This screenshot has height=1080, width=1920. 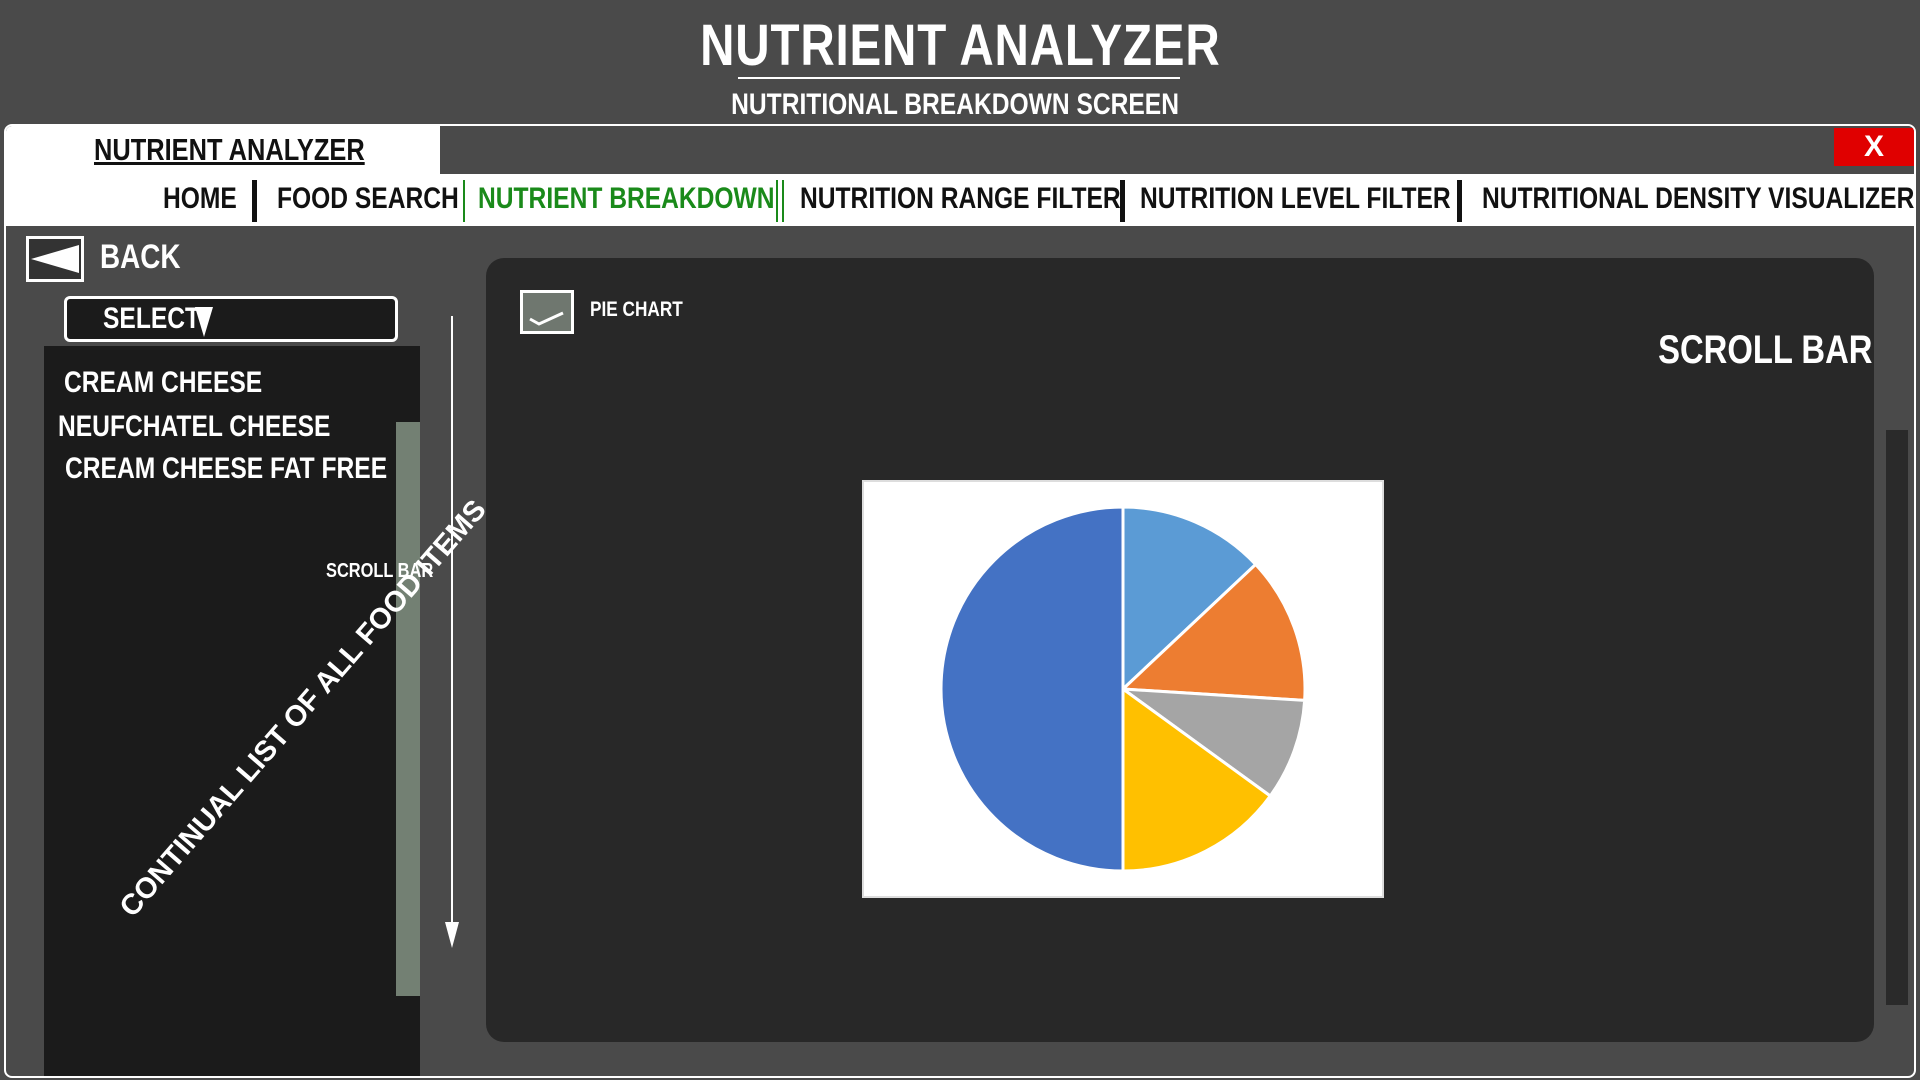 What do you see at coordinates (546, 318) in the screenshot?
I see `checkmark-icon` at bounding box center [546, 318].